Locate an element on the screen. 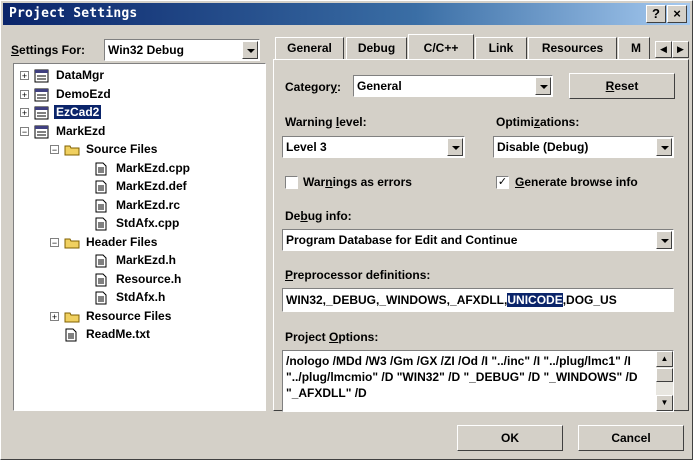 The width and height of the screenshot is (693, 460). window-title: Project Settings is located at coordinates (73, 13).